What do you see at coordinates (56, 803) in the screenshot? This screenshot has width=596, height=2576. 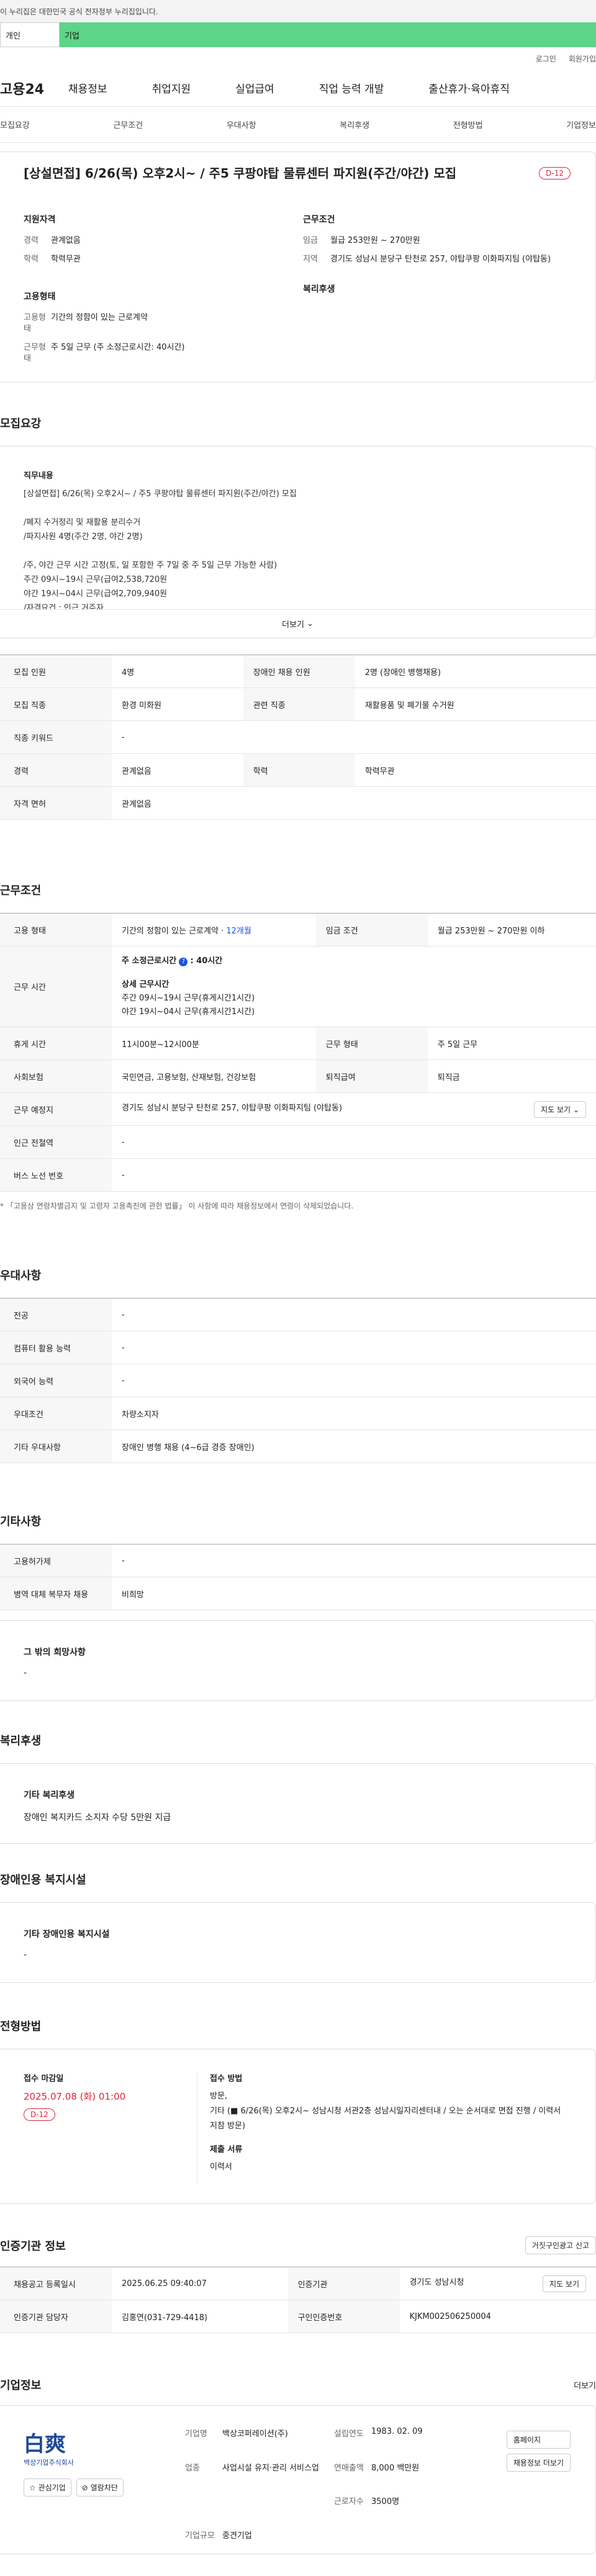 I see `table-header: 자격 면허` at bounding box center [56, 803].